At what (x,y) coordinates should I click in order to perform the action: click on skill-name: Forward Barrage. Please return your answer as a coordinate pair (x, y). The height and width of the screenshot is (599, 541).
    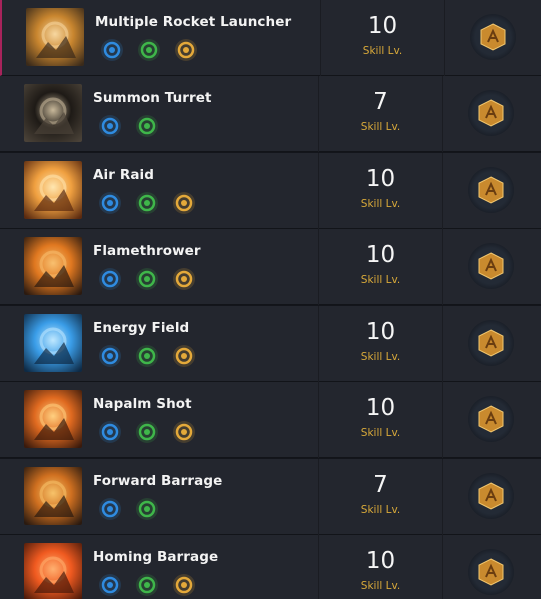
    Looking at the image, I should click on (158, 481).